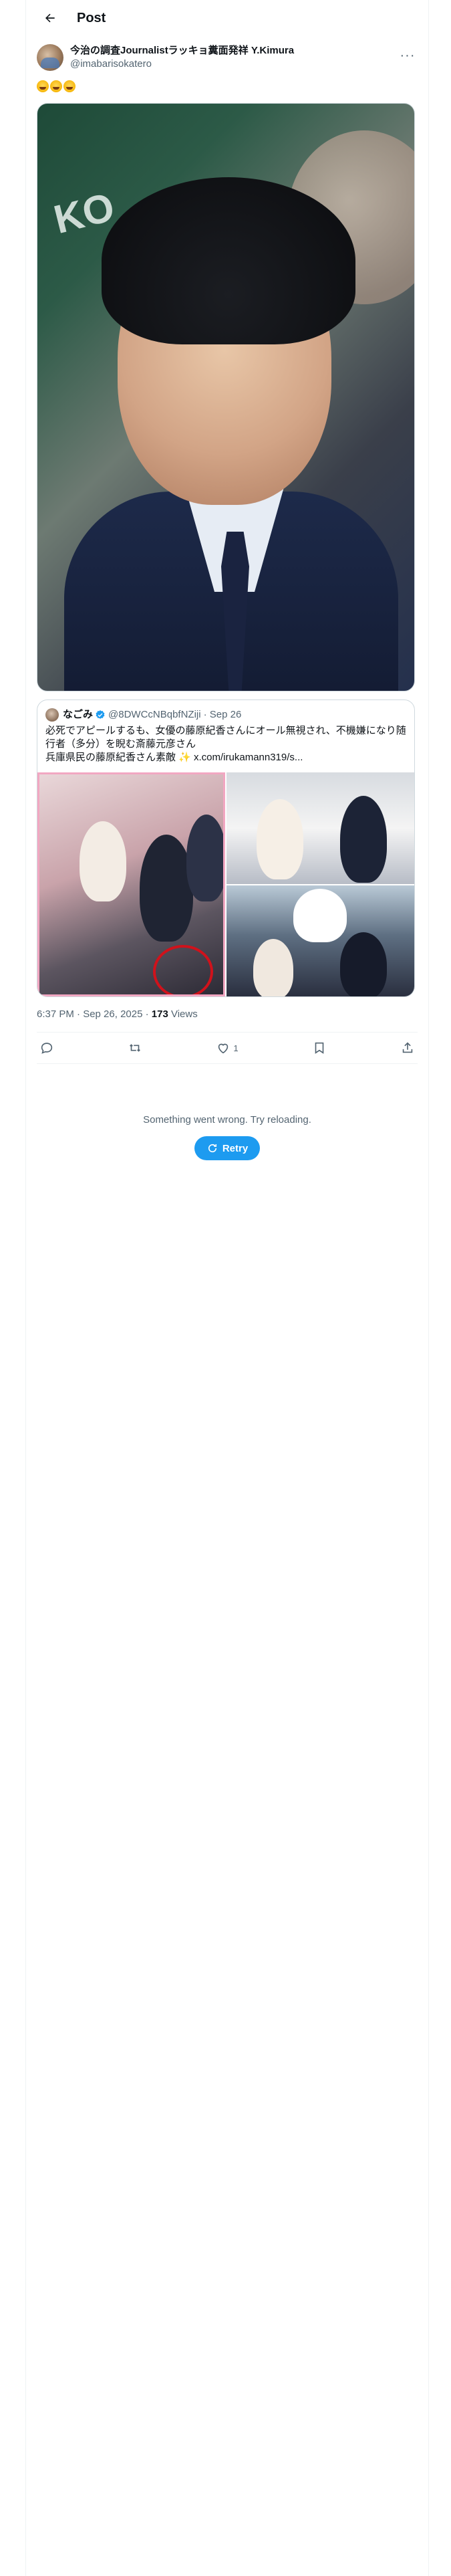 This screenshot has height=2576, width=451. I want to click on verified-badge-icon, so click(100, 714).